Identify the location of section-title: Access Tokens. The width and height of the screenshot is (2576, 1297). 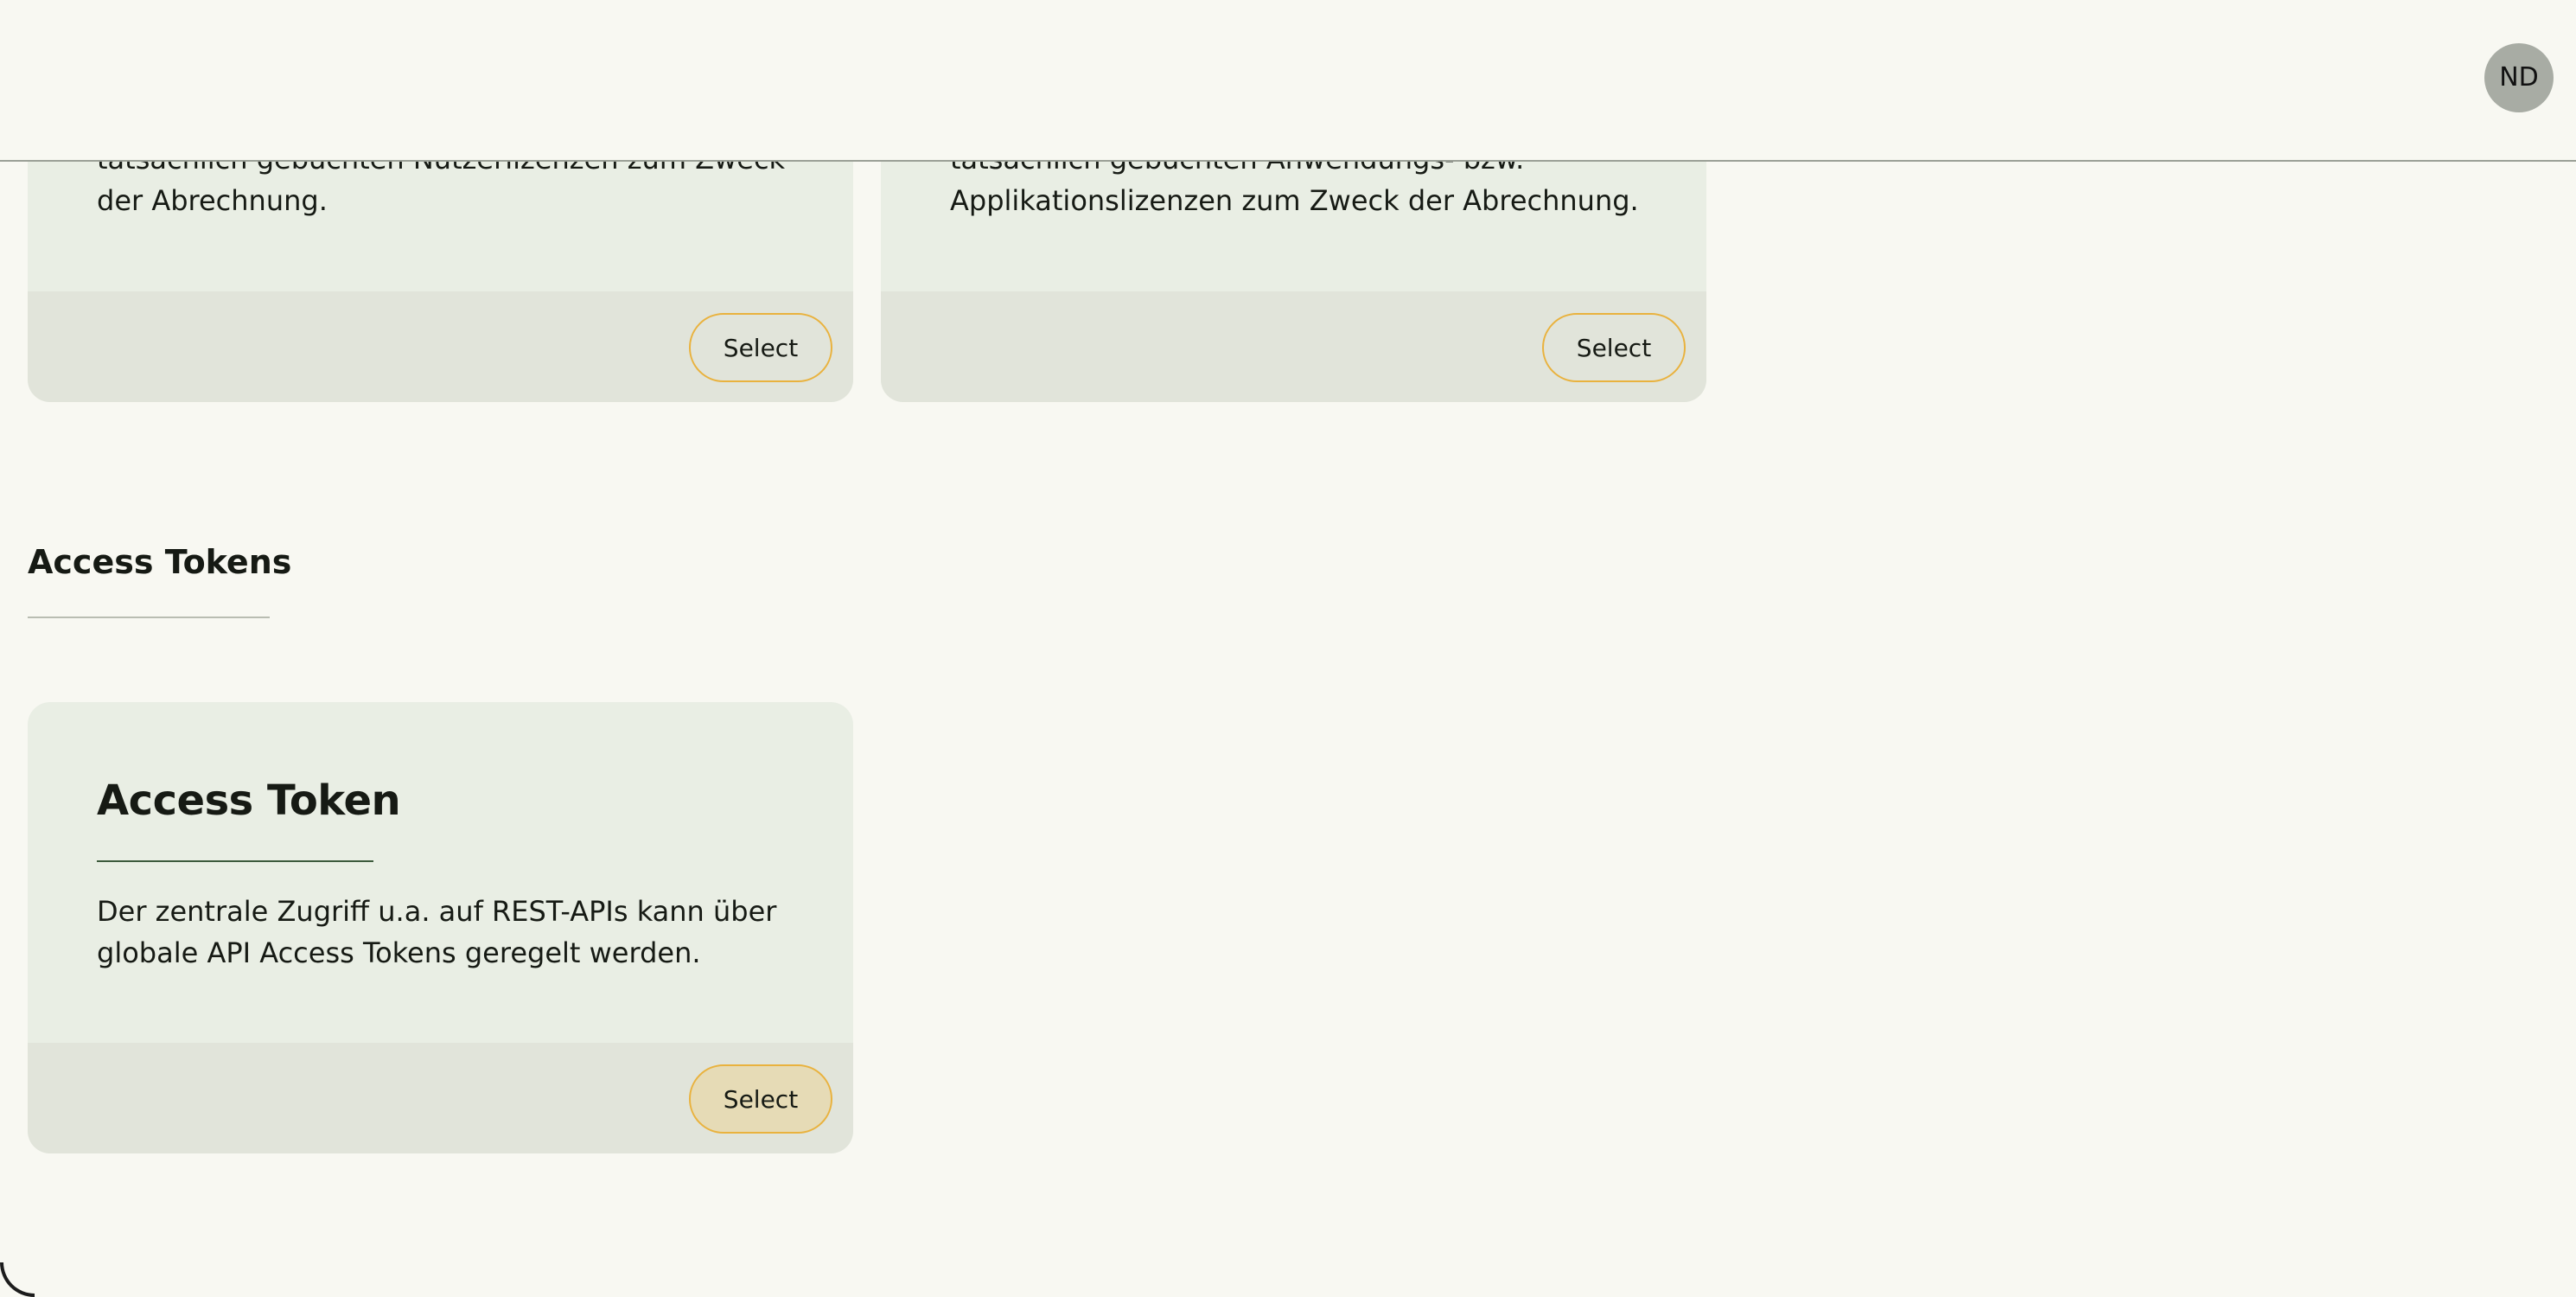
(160, 562).